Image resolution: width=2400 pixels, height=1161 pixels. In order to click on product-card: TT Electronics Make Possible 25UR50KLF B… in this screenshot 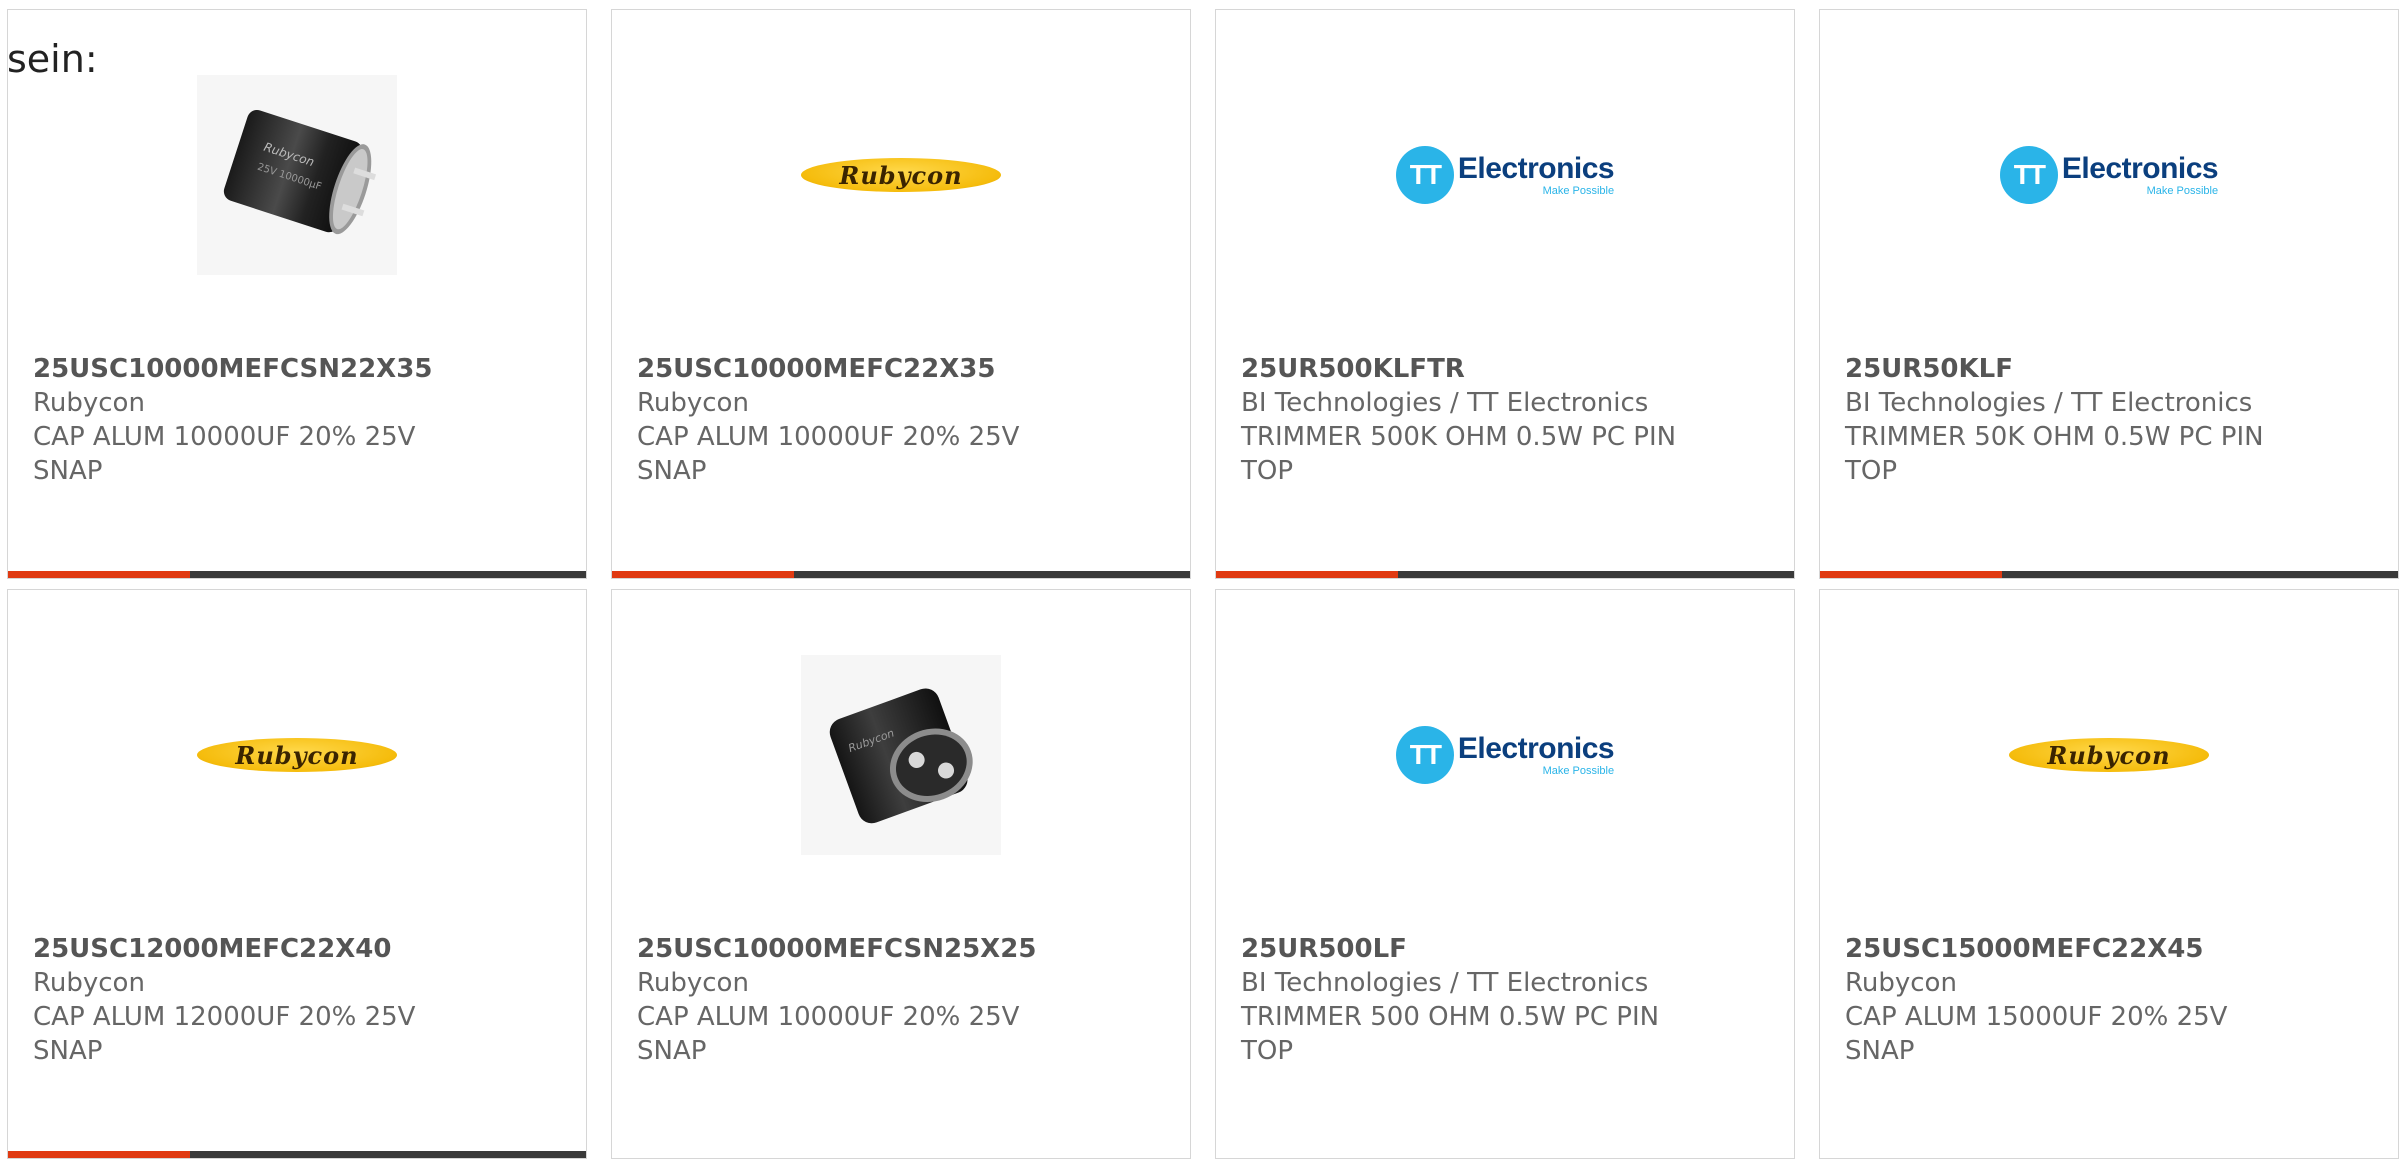, I will do `click(2109, 294)`.